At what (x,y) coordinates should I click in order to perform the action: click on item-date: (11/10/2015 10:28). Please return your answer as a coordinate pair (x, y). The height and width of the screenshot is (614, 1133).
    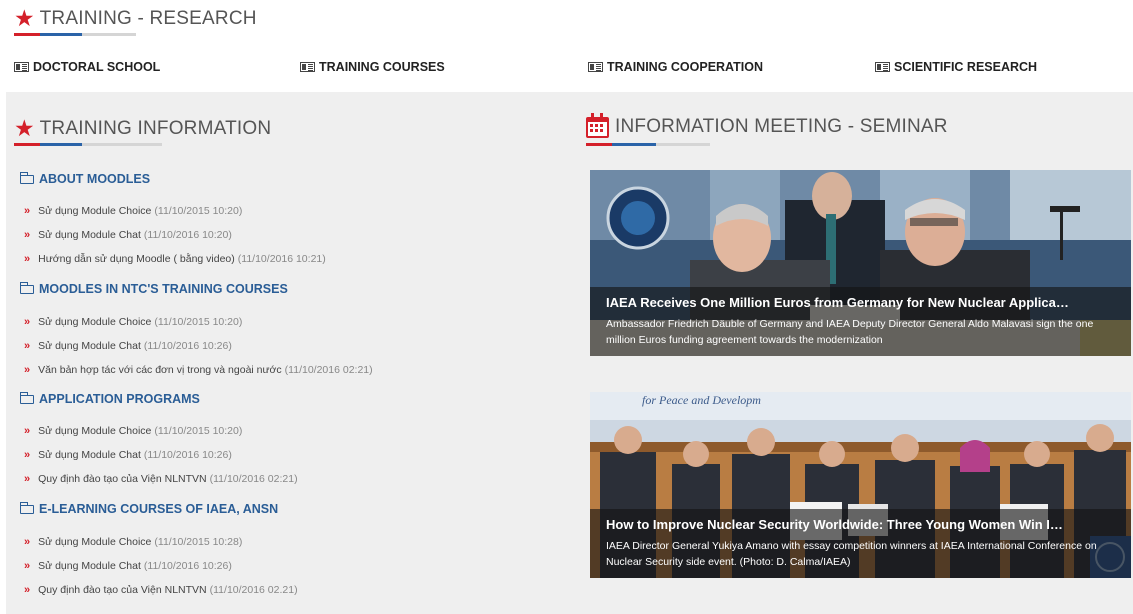
    Looking at the image, I should click on (198, 542).